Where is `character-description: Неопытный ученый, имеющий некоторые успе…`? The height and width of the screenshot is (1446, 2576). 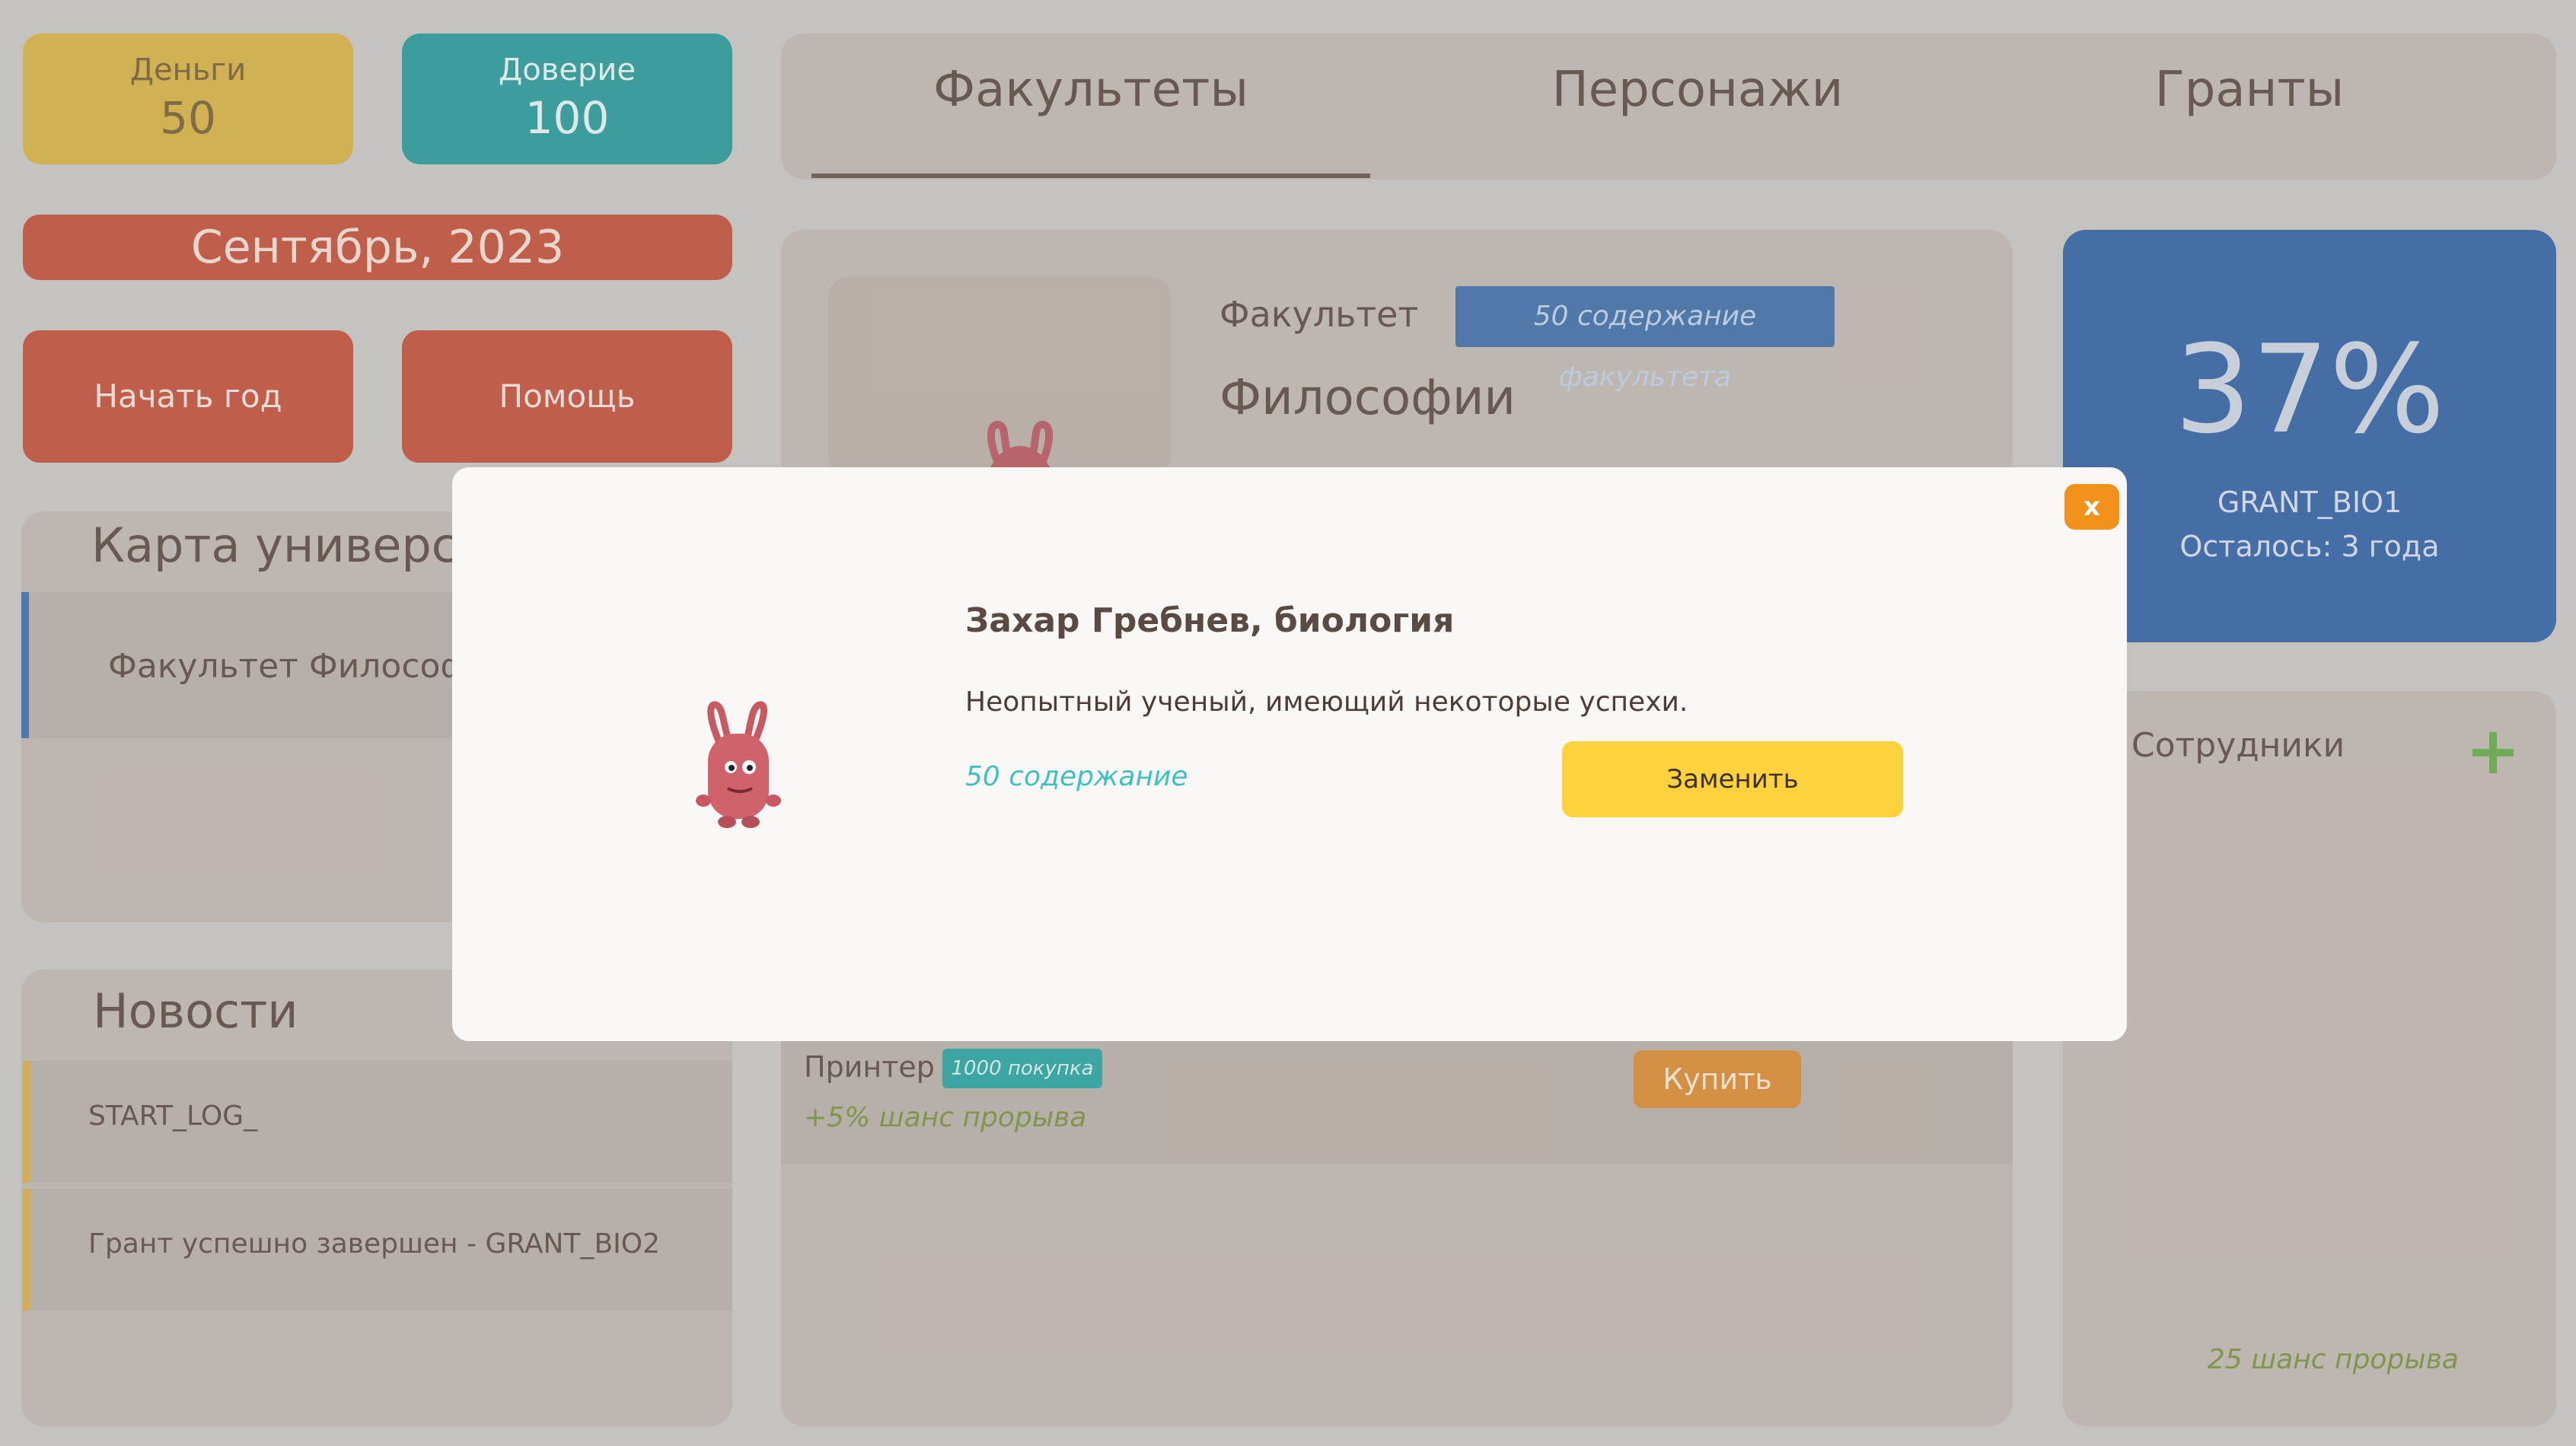
character-description: Неопытный ученый, имеющий некоторые успе… is located at coordinates (1326, 702).